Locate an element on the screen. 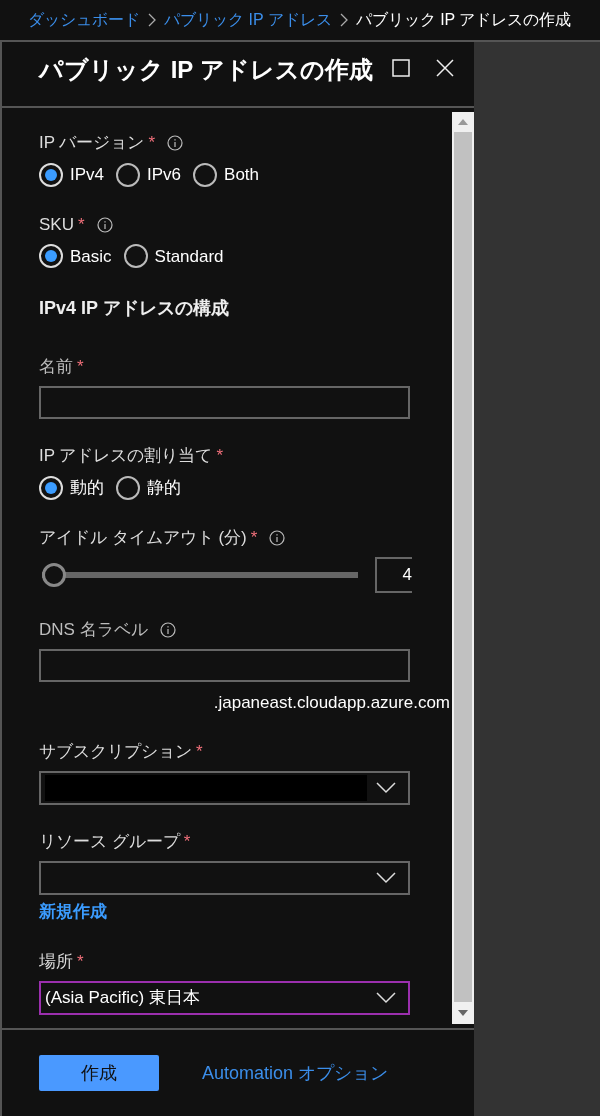 The height and width of the screenshot is (1116, 600). number-field: 4 is located at coordinates (393, 574).